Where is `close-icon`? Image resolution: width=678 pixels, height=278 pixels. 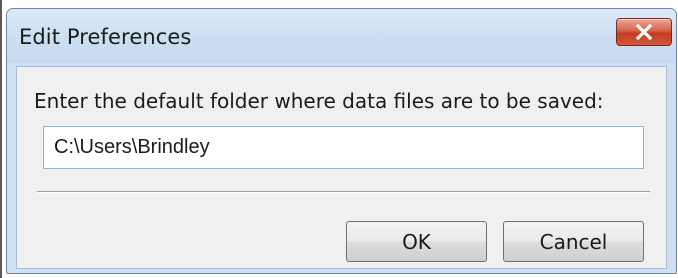
close-icon is located at coordinates (644, 32).